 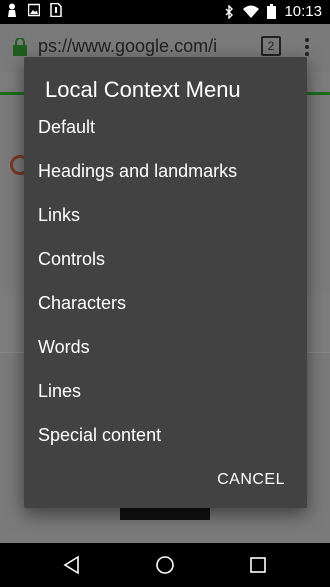 I want to click on menu-item-special-content: Special content, so click(x=165, y=435).